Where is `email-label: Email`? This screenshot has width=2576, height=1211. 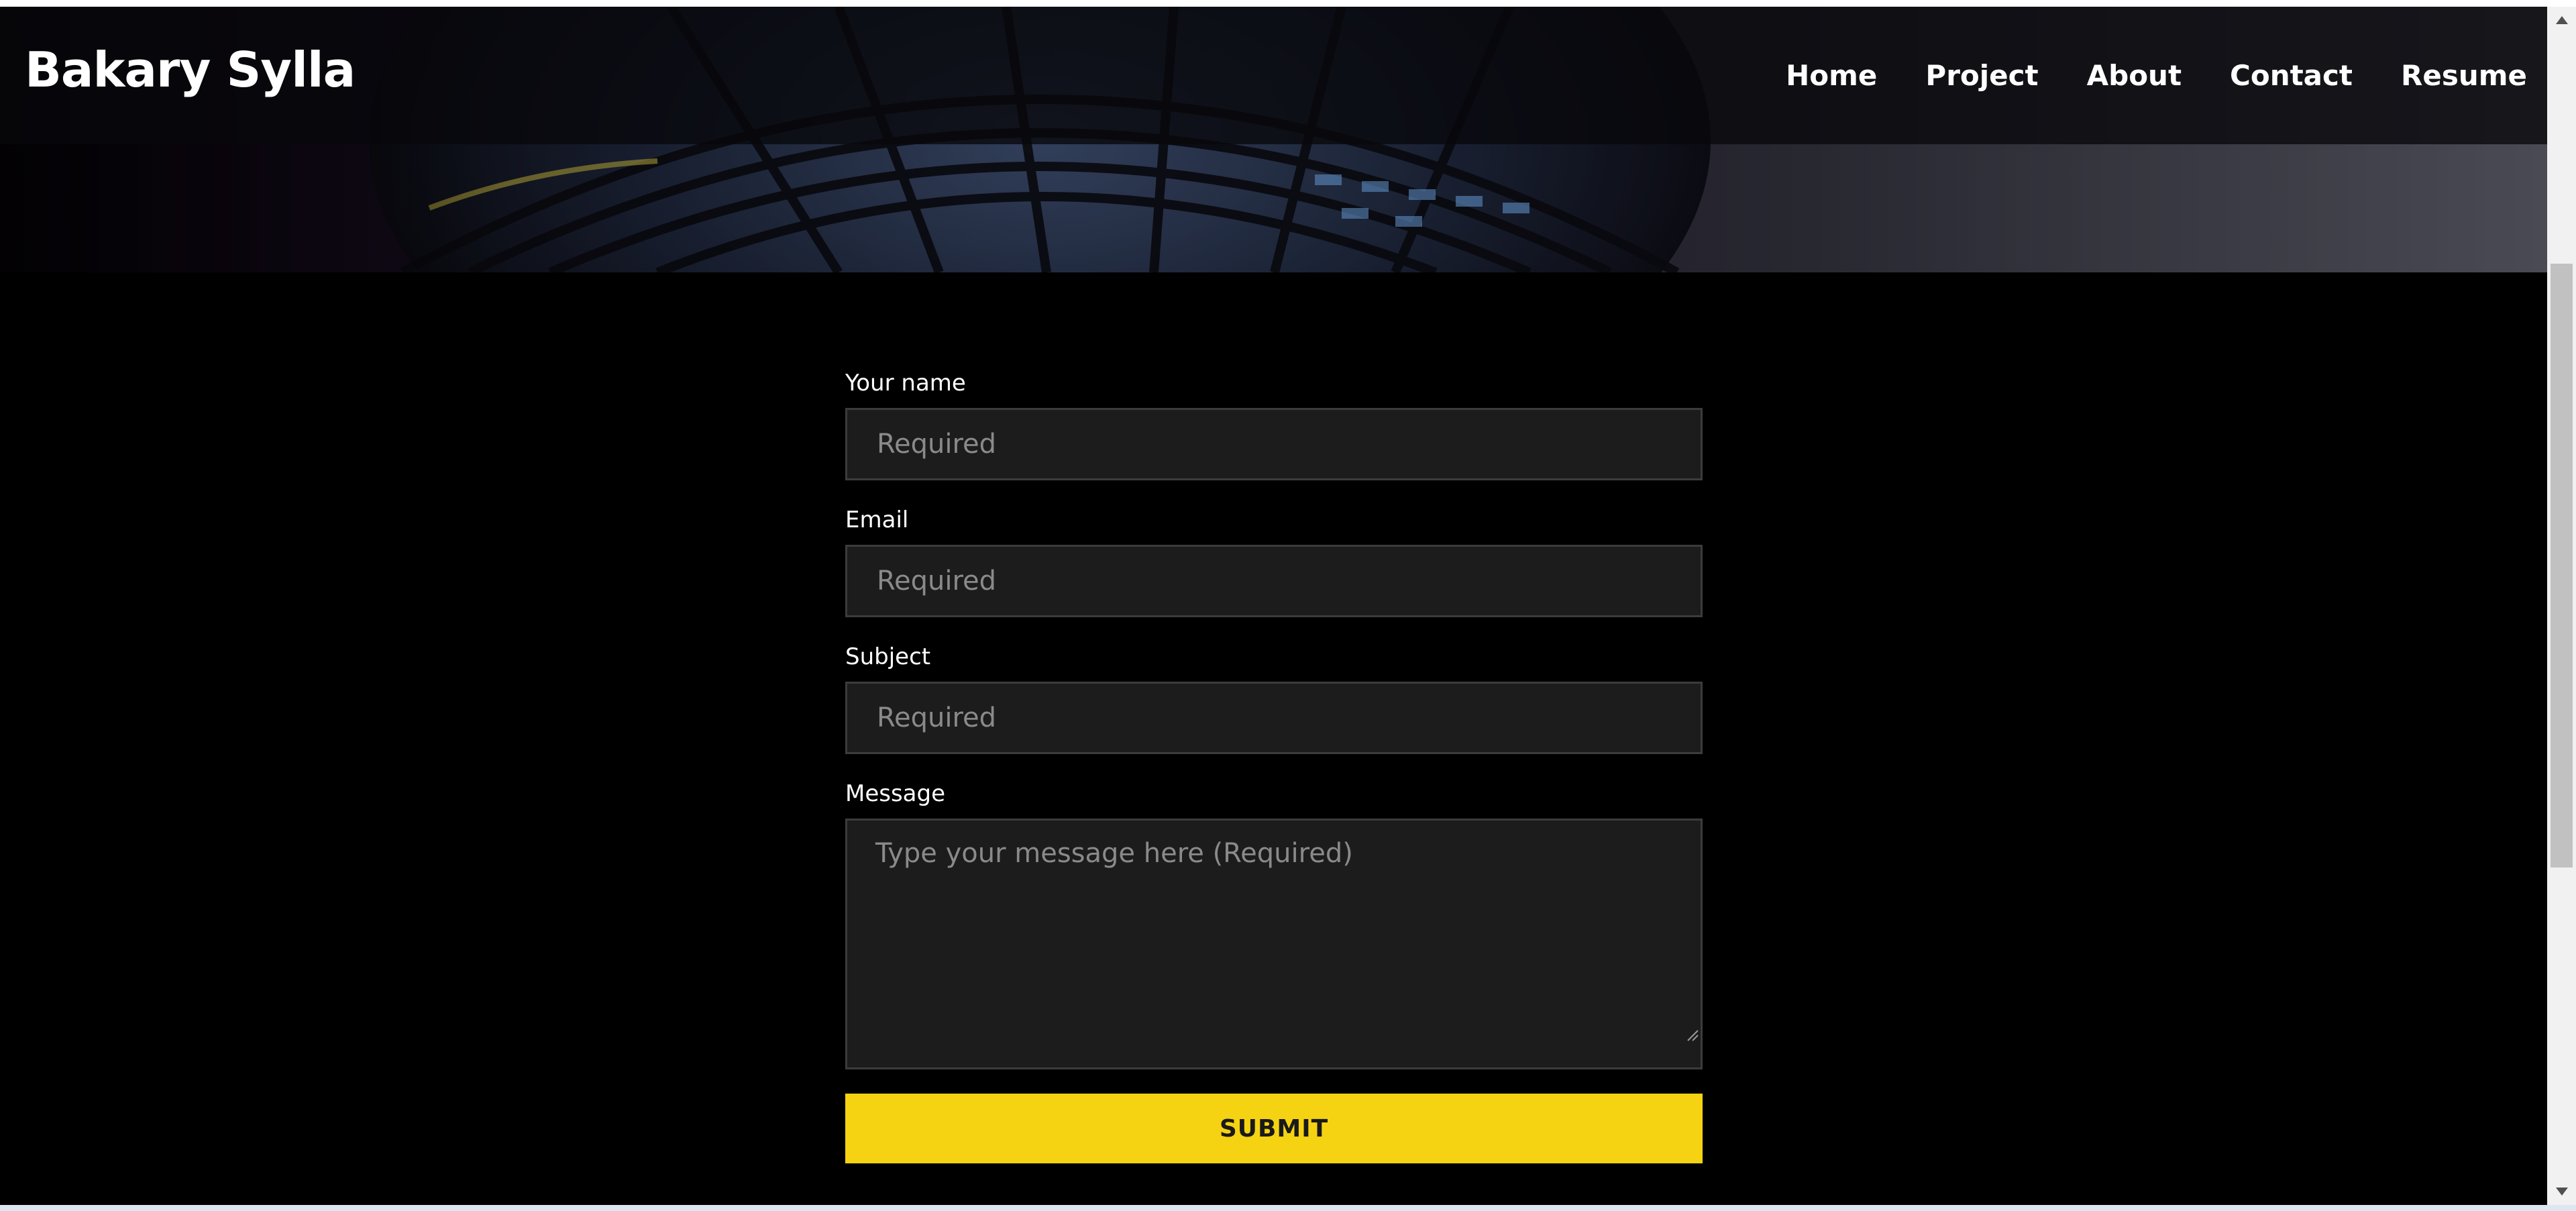
email-label: Email is located at coordinates (877, 520).